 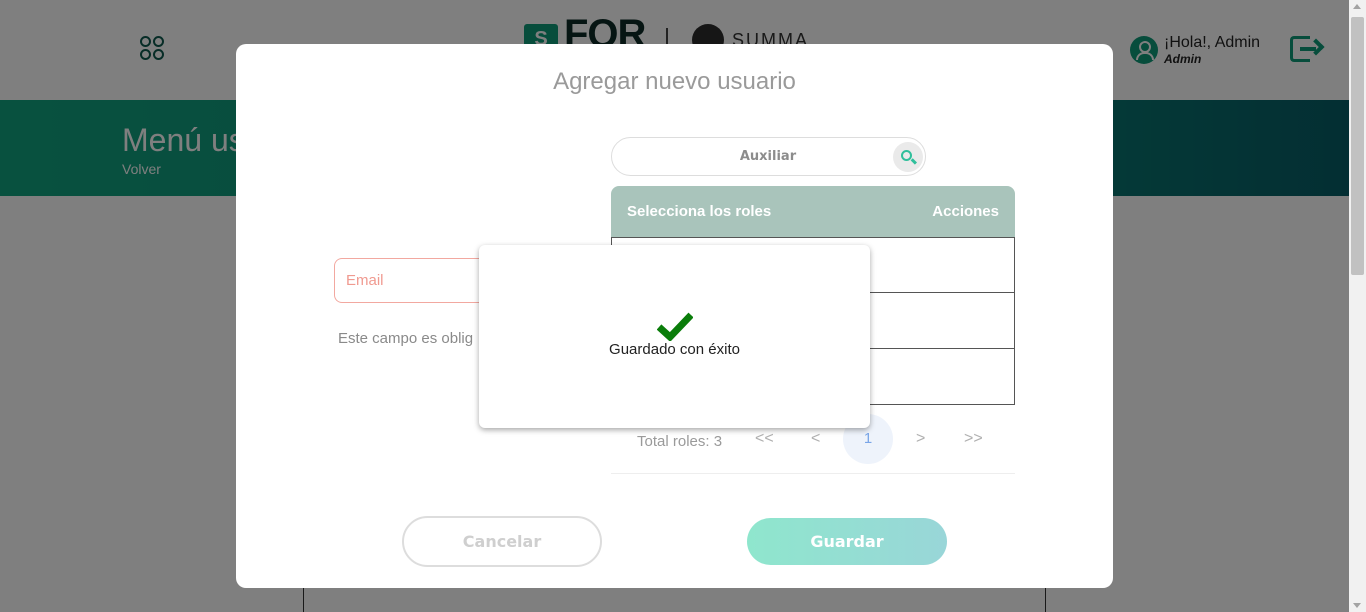 I want to click on success-dialog: Guardado con éxito, so click(x=674, y=336).